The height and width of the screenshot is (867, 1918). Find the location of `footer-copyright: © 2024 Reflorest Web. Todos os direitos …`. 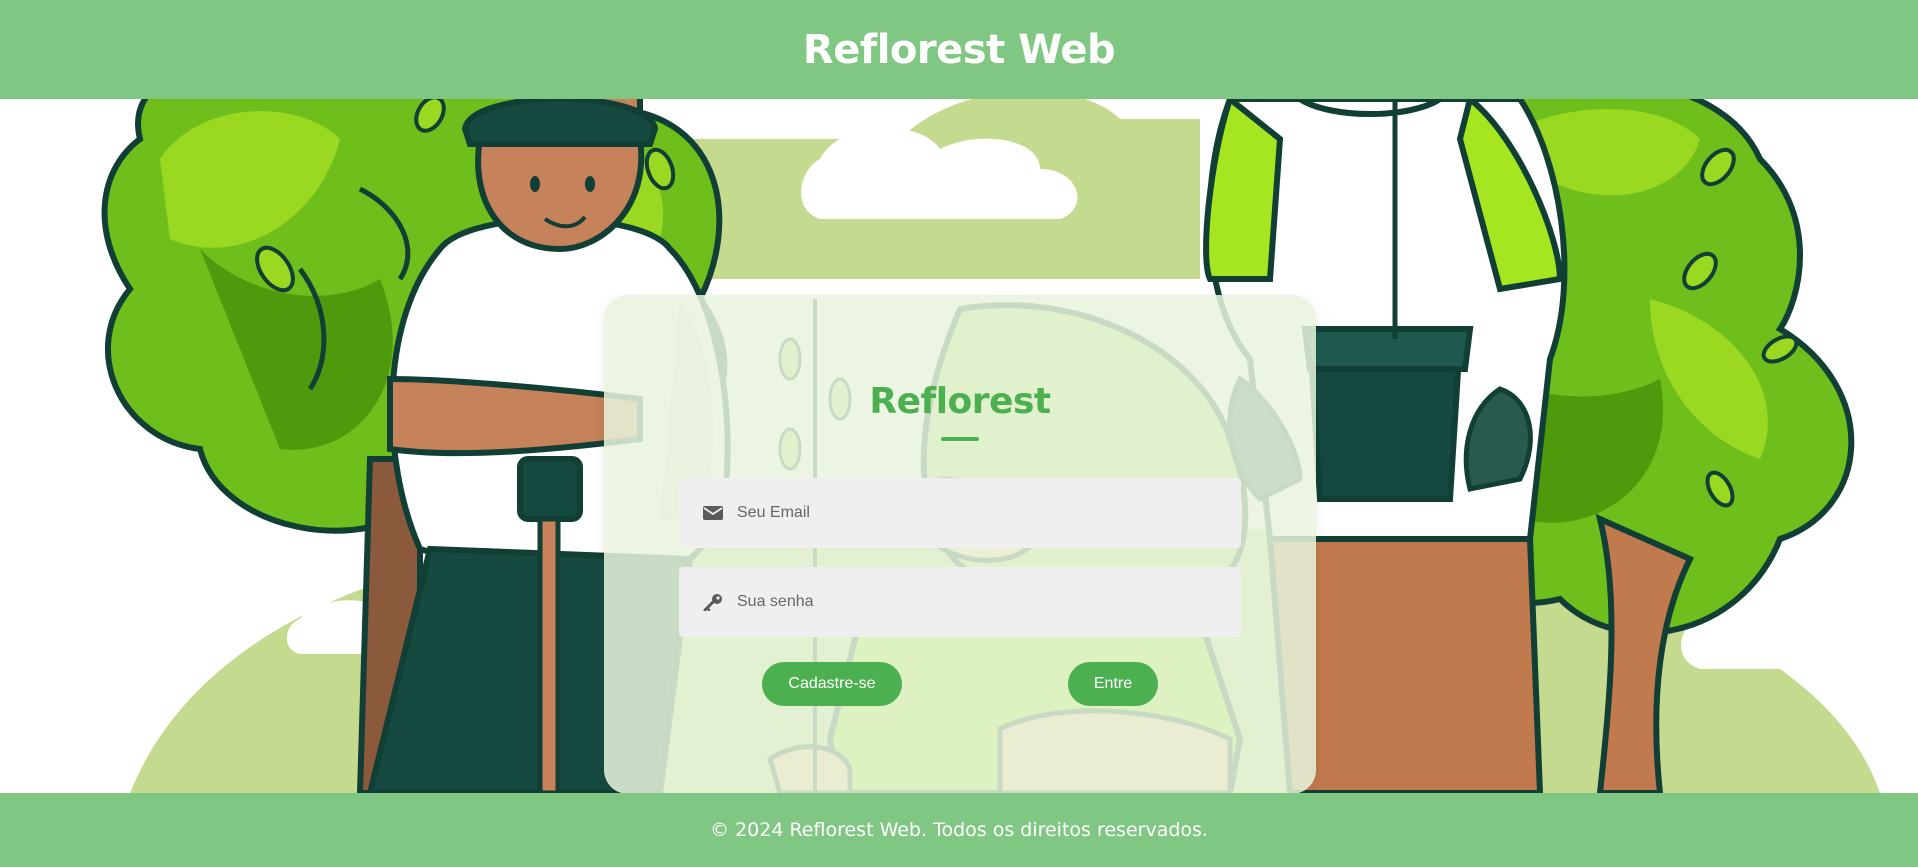

footer-copyright: © 2024 Reflorest Web. Todos os direitos … is located at coordinates (959, 830).